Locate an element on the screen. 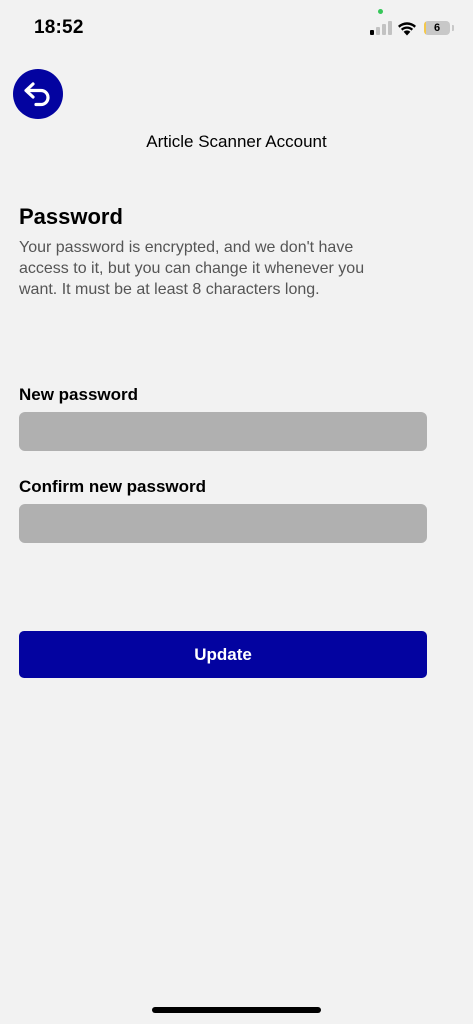 The image size is (473, 1024). back-button is located at coordinates (38, 94).